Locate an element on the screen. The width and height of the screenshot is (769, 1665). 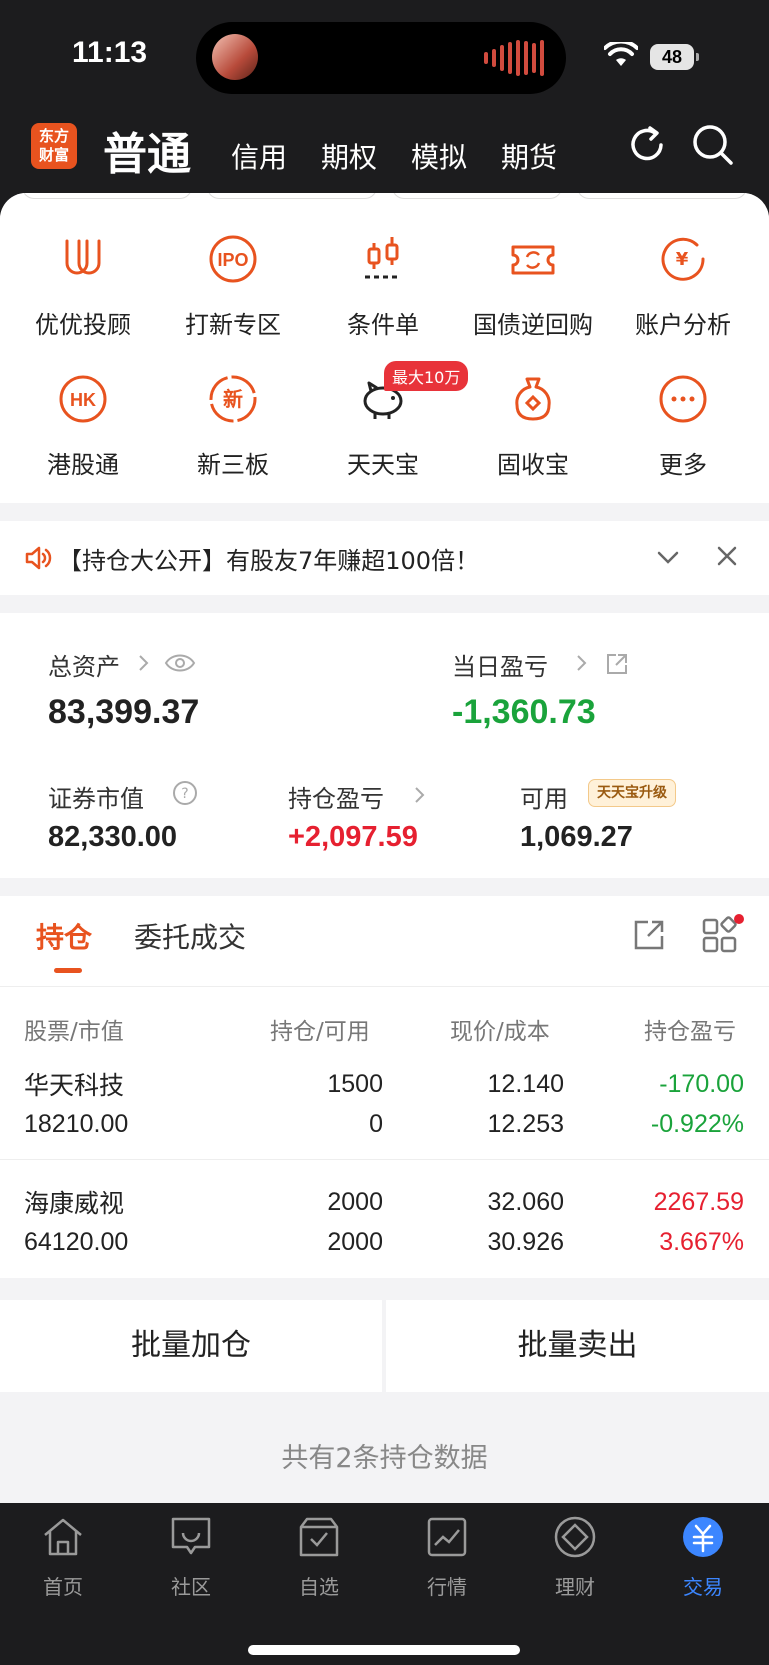
cost-price: 30.926 is located at coordinates (525, 1242).